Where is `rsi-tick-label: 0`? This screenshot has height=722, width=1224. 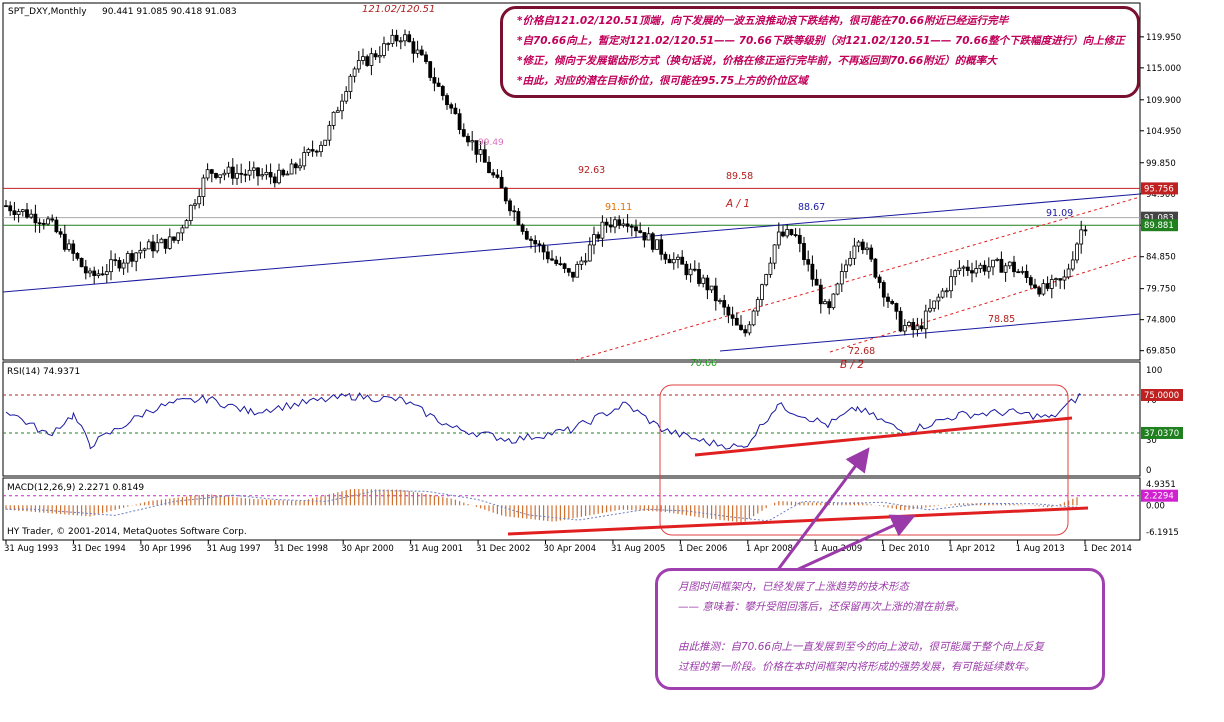 rsi-tick-label: 0 is located at coordinates (1148, 471).